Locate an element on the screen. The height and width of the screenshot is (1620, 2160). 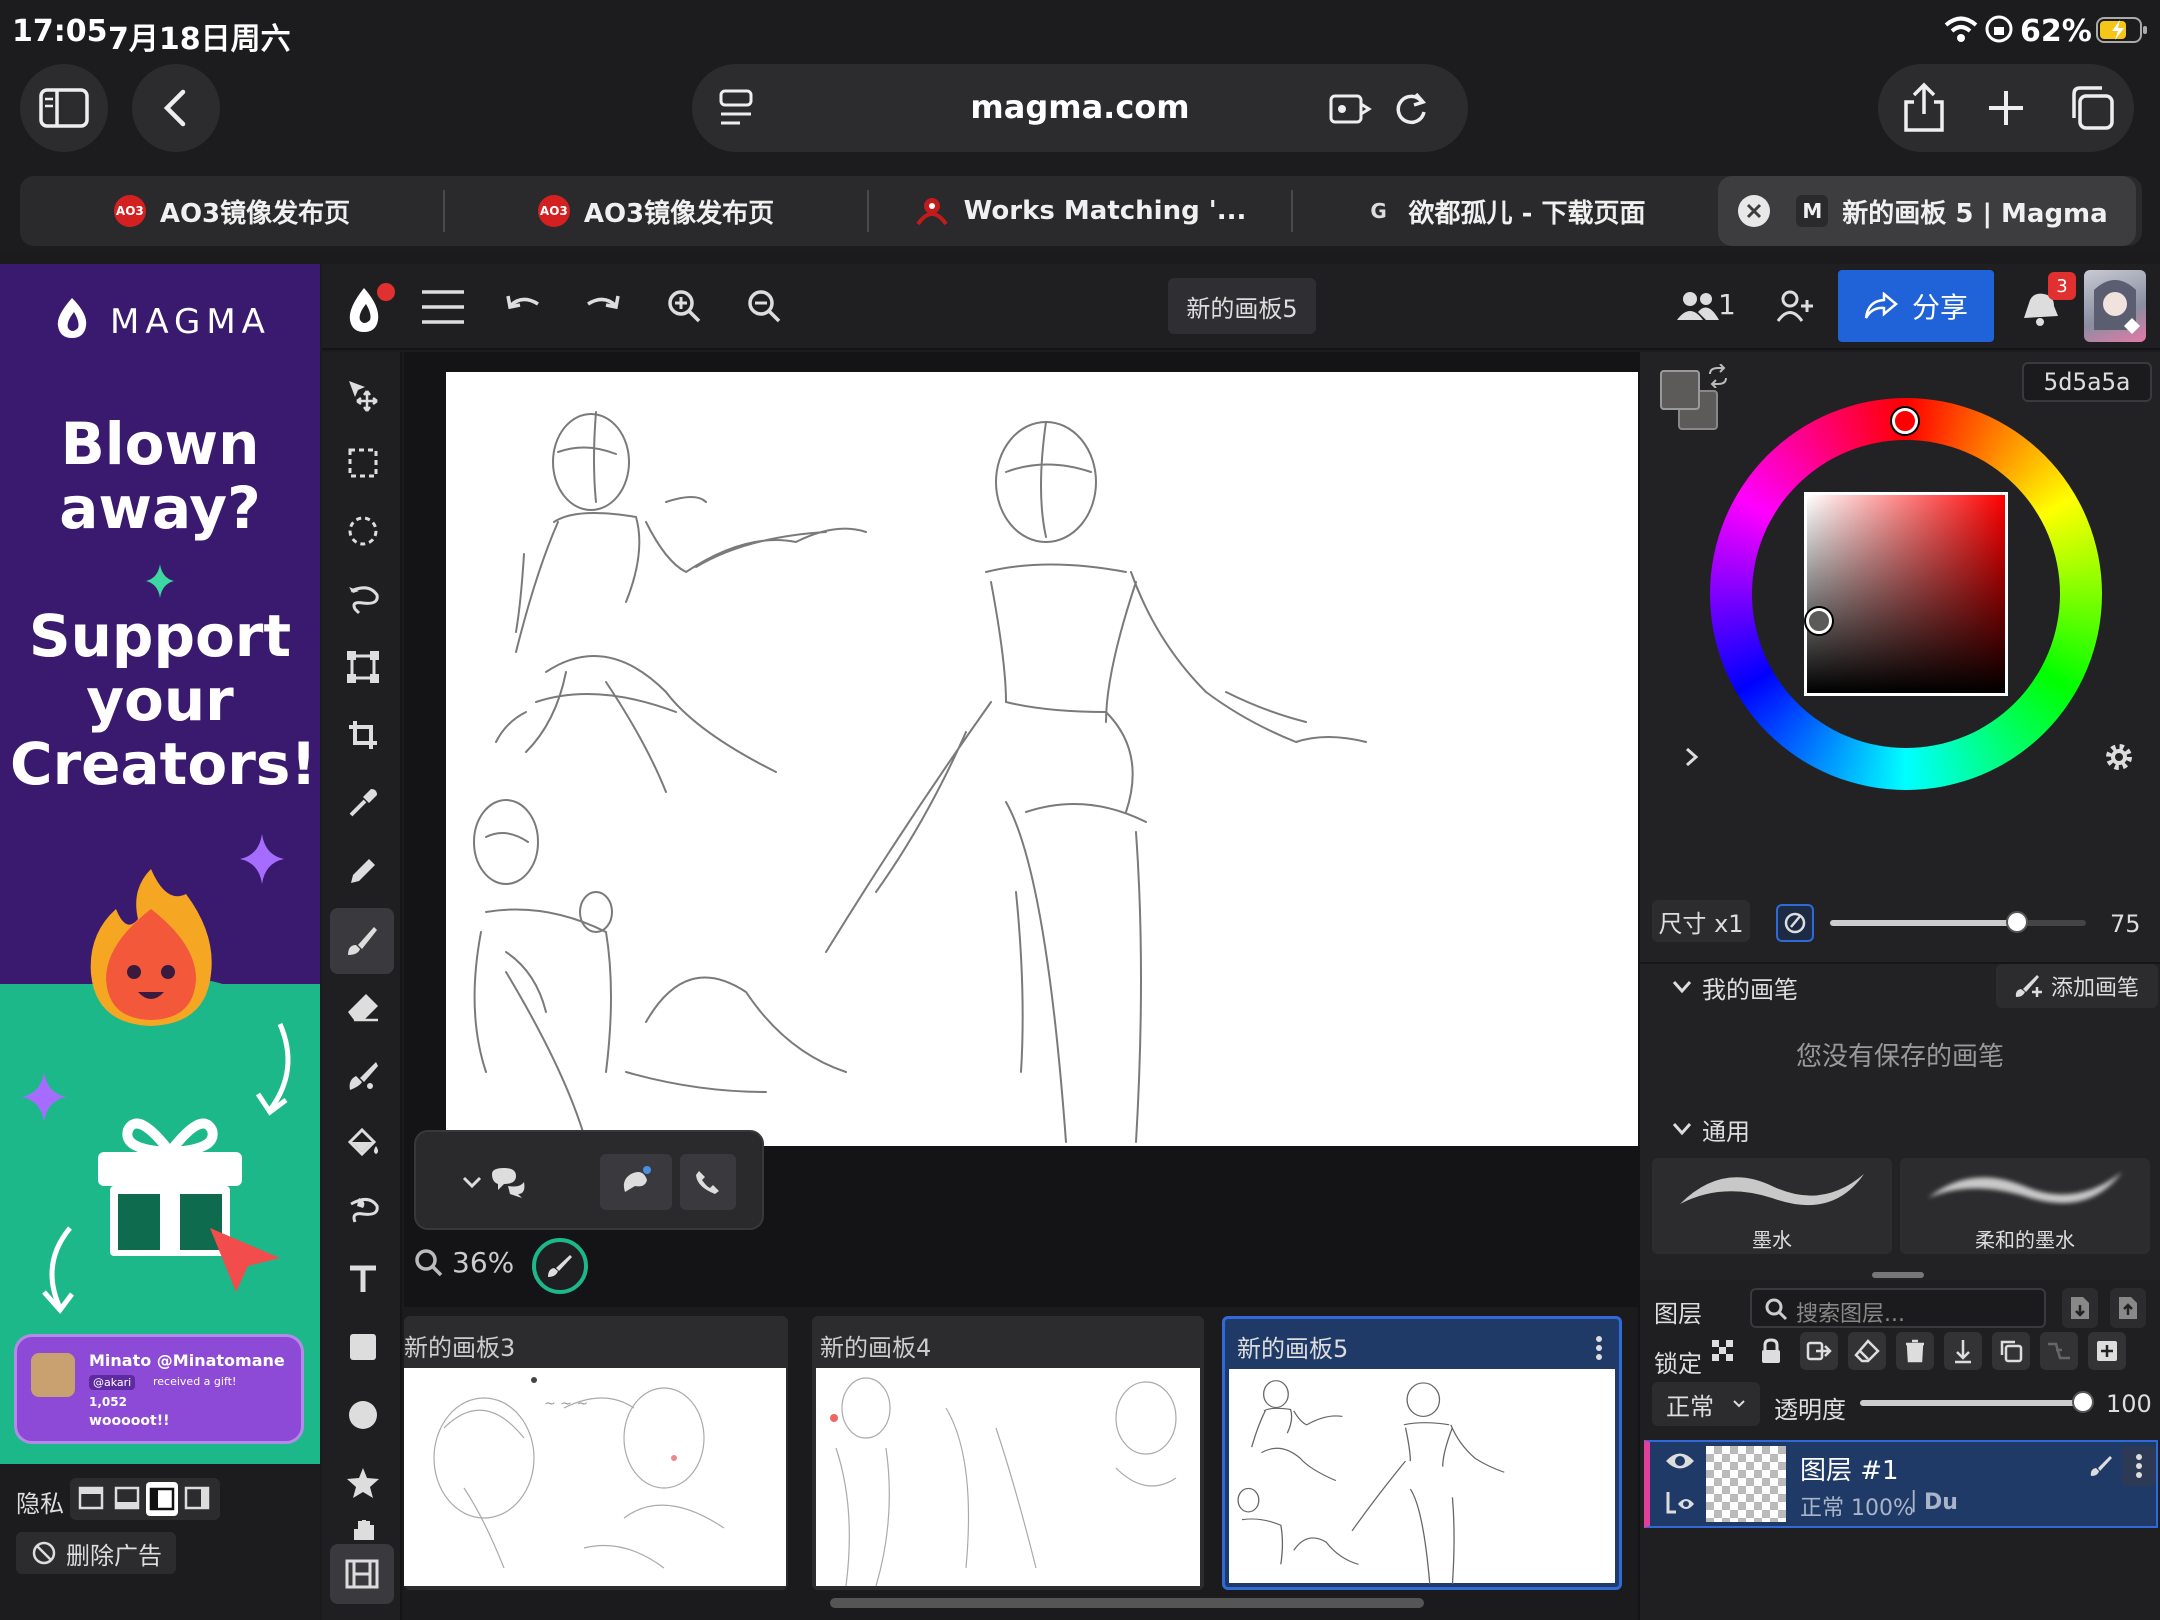
layout-top-icon is located at coordinates (91, 1498).